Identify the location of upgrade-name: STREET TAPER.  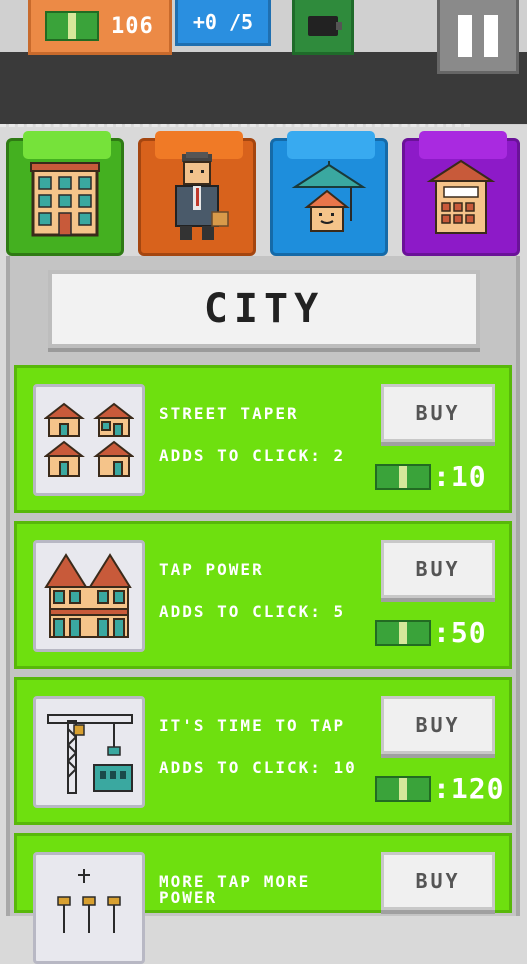
(229, 413).